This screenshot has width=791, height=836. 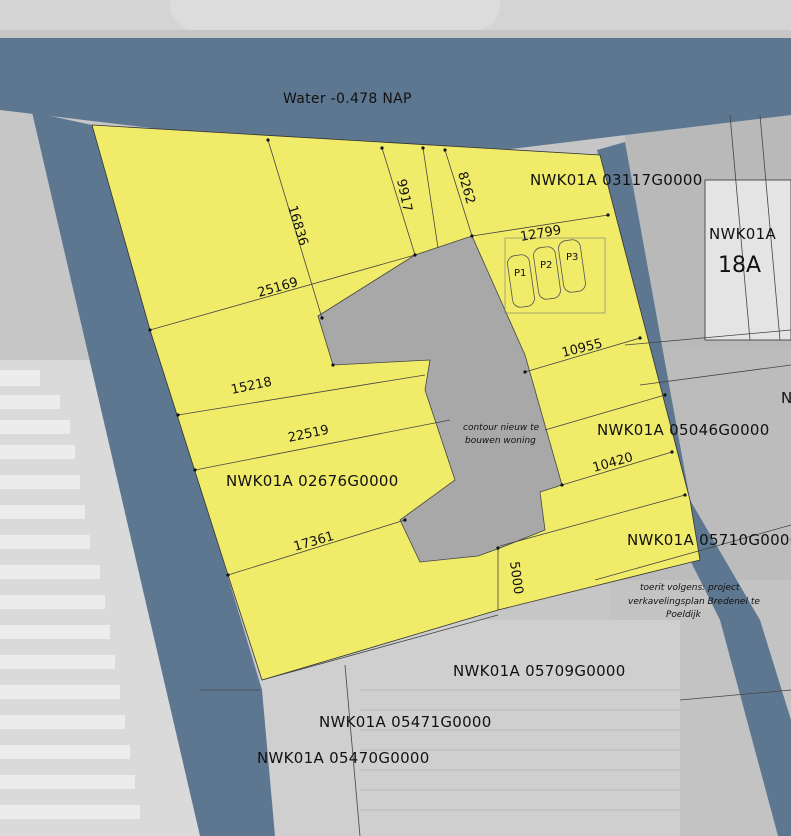 What do you see at coordinates (684, 615) in the screenshot?
I see `note-line3: Poeldijk` at bounding box center [684, 615].